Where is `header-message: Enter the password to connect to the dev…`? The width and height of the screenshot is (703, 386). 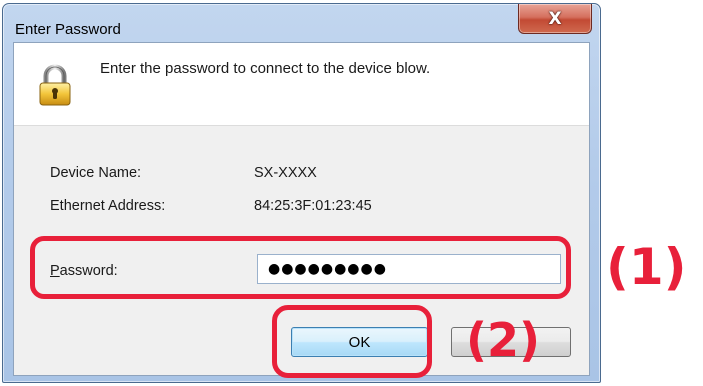
header-message: Enter the password to connect to the dev… is located at coordinates (265, 68).